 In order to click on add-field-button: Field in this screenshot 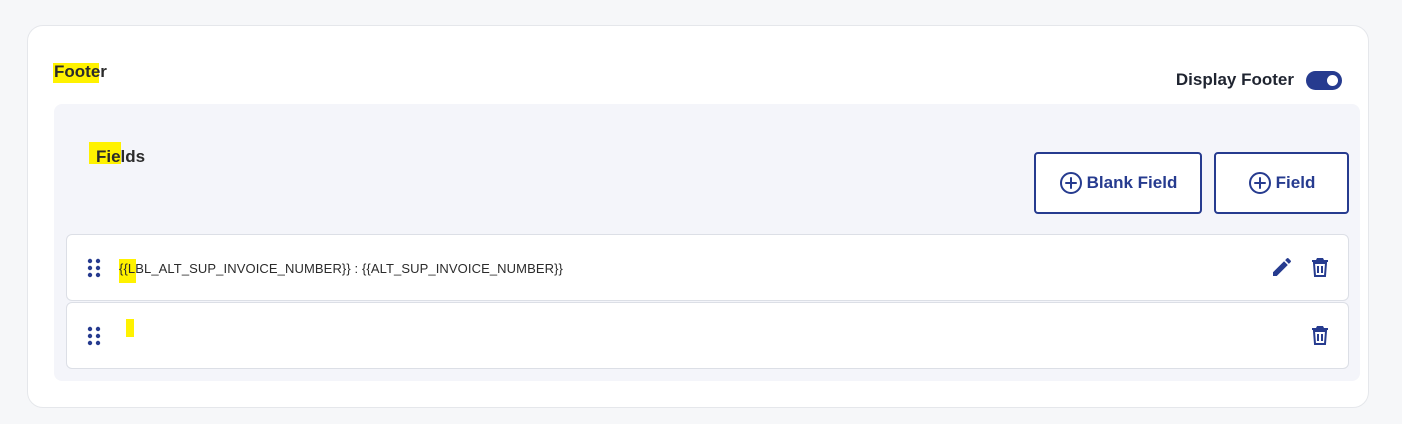, I will do `click(1281, 183)`.